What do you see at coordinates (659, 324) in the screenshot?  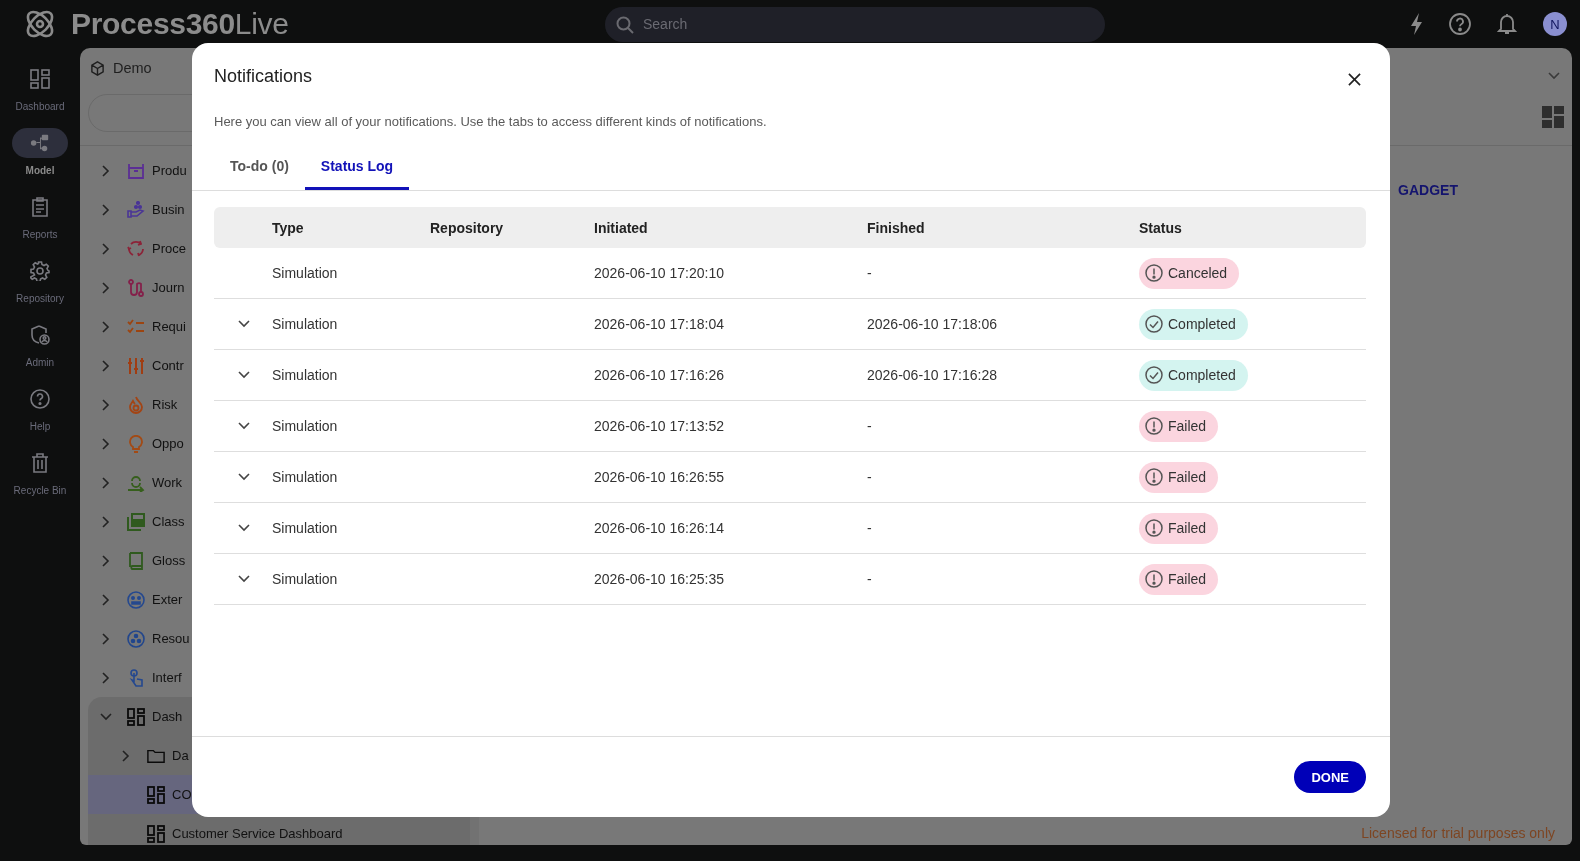 I see `table-cell-text: 2026-06-10 17:18:04` at bounding box center [659, 324].